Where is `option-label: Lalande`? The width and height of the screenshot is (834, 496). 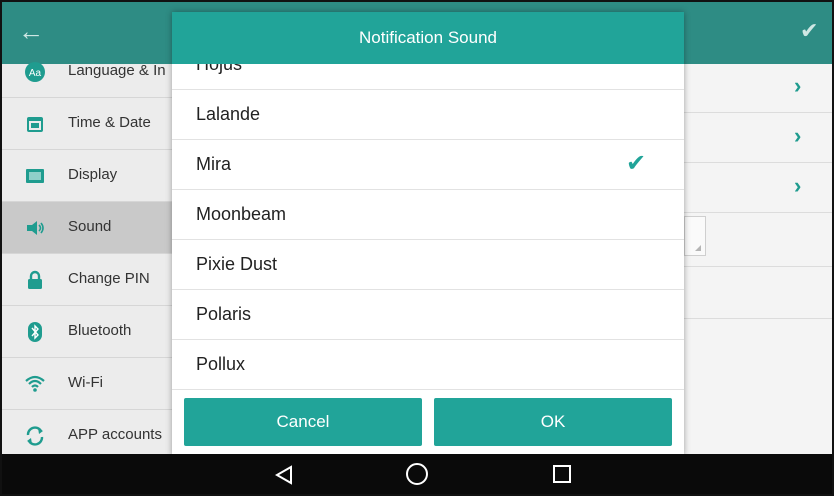 option-label: Lalande is located at coordinates (228, 114).